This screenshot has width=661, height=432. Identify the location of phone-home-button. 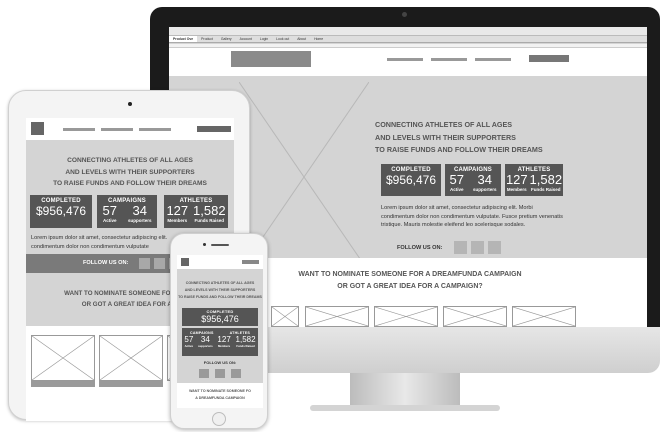
(219, 419).